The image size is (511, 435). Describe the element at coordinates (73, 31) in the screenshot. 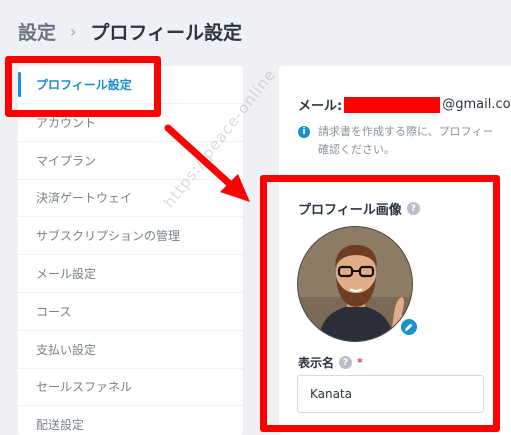

I see `chevron-right-icon: ›` at that location.